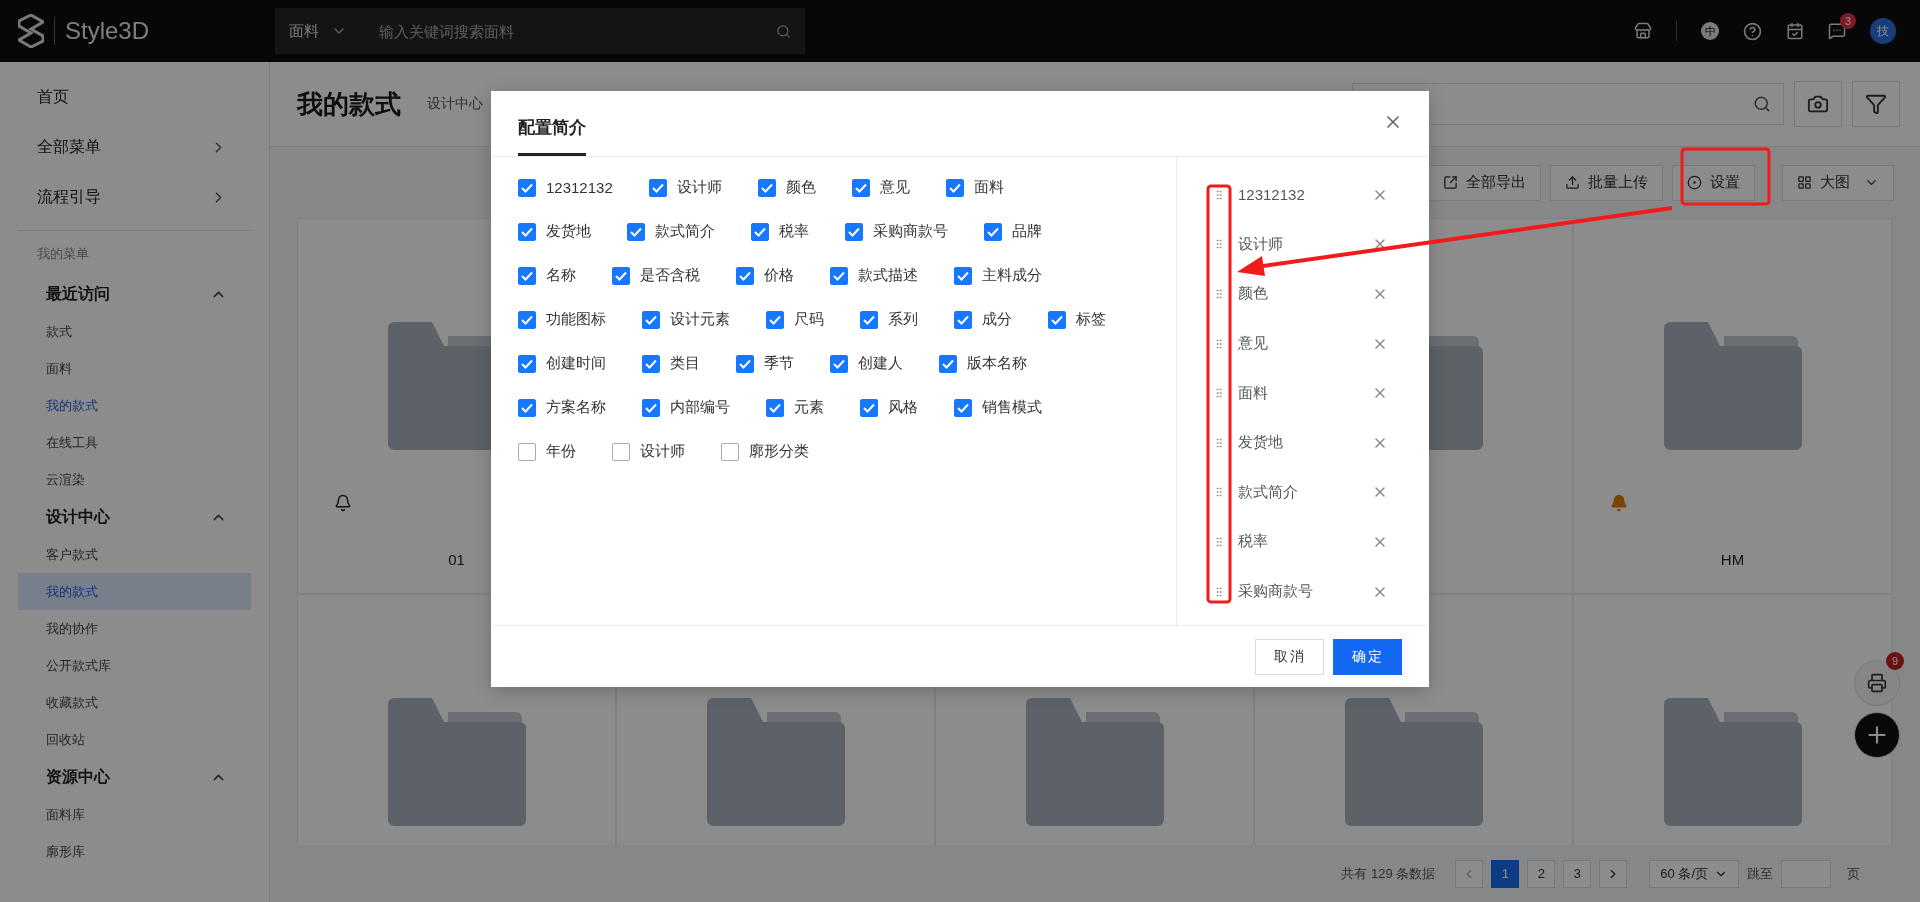  What do you see at coordinates (809, 319) in the screenshot?
I see `checkbox-label: 尺码` at bounding box center [809, 319].